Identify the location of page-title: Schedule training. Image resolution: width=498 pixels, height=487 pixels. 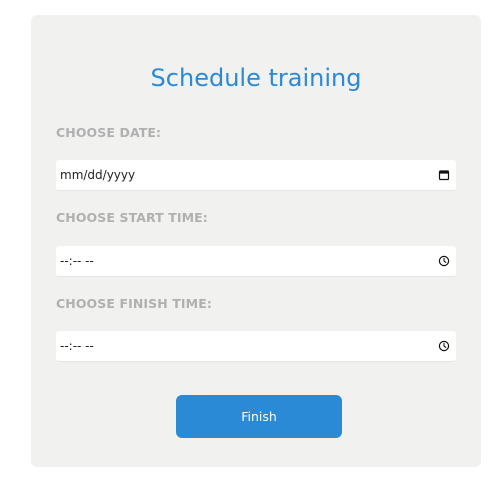
(256, 78).